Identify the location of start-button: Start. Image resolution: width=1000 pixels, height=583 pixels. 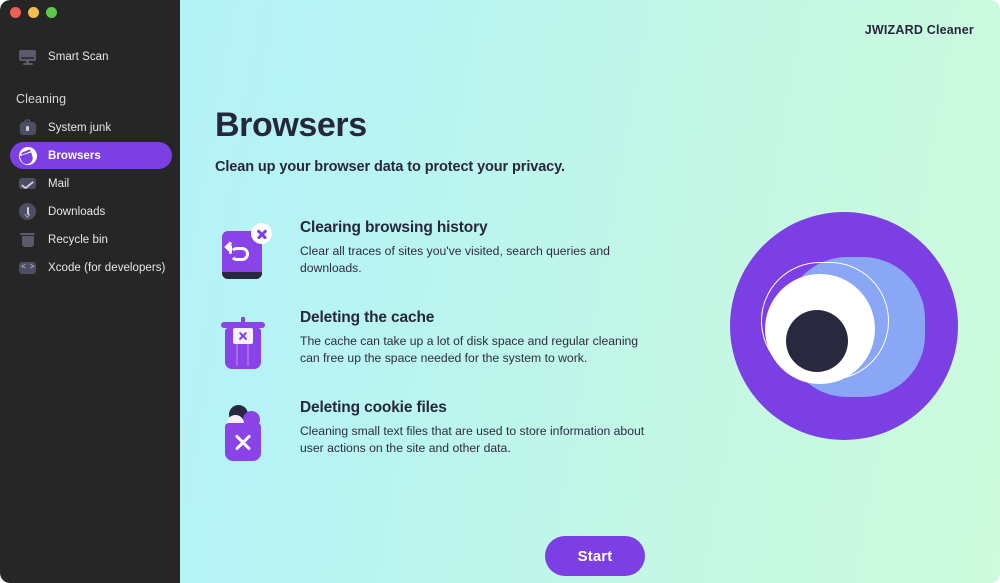
(595, 556).